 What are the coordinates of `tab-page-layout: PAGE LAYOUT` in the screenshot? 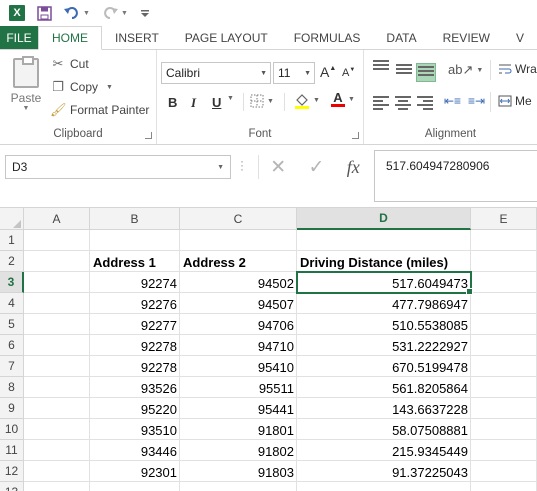 It's located at (226, 37).